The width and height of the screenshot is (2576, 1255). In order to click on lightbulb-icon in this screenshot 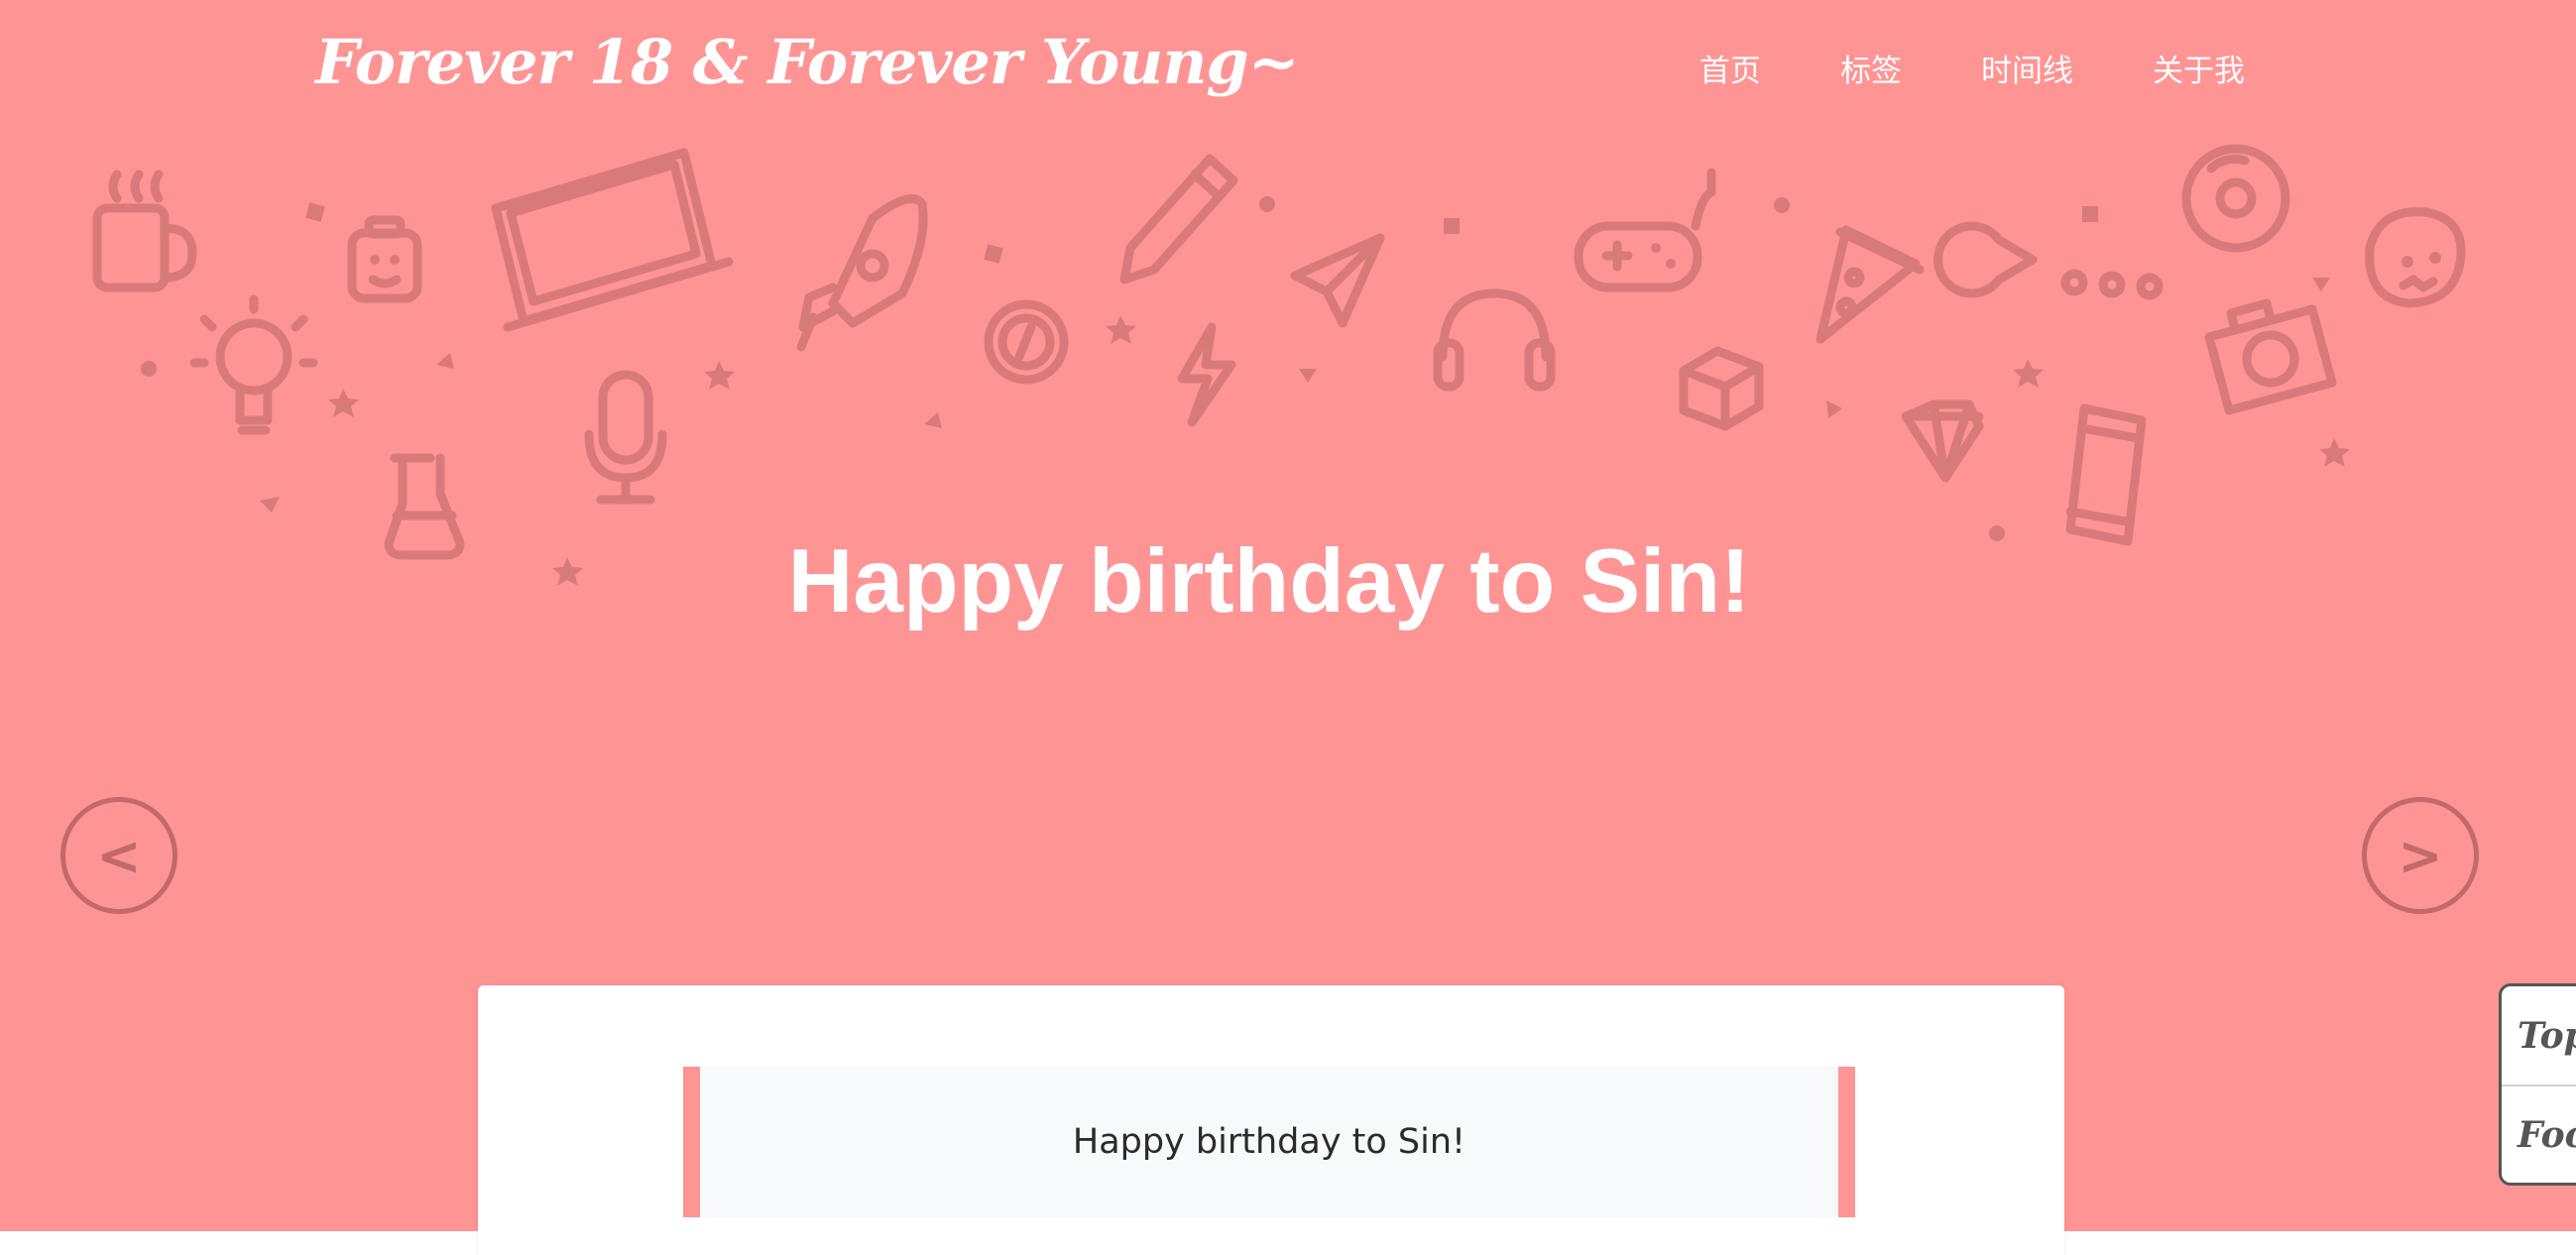, I will do `click(254, 364)`.